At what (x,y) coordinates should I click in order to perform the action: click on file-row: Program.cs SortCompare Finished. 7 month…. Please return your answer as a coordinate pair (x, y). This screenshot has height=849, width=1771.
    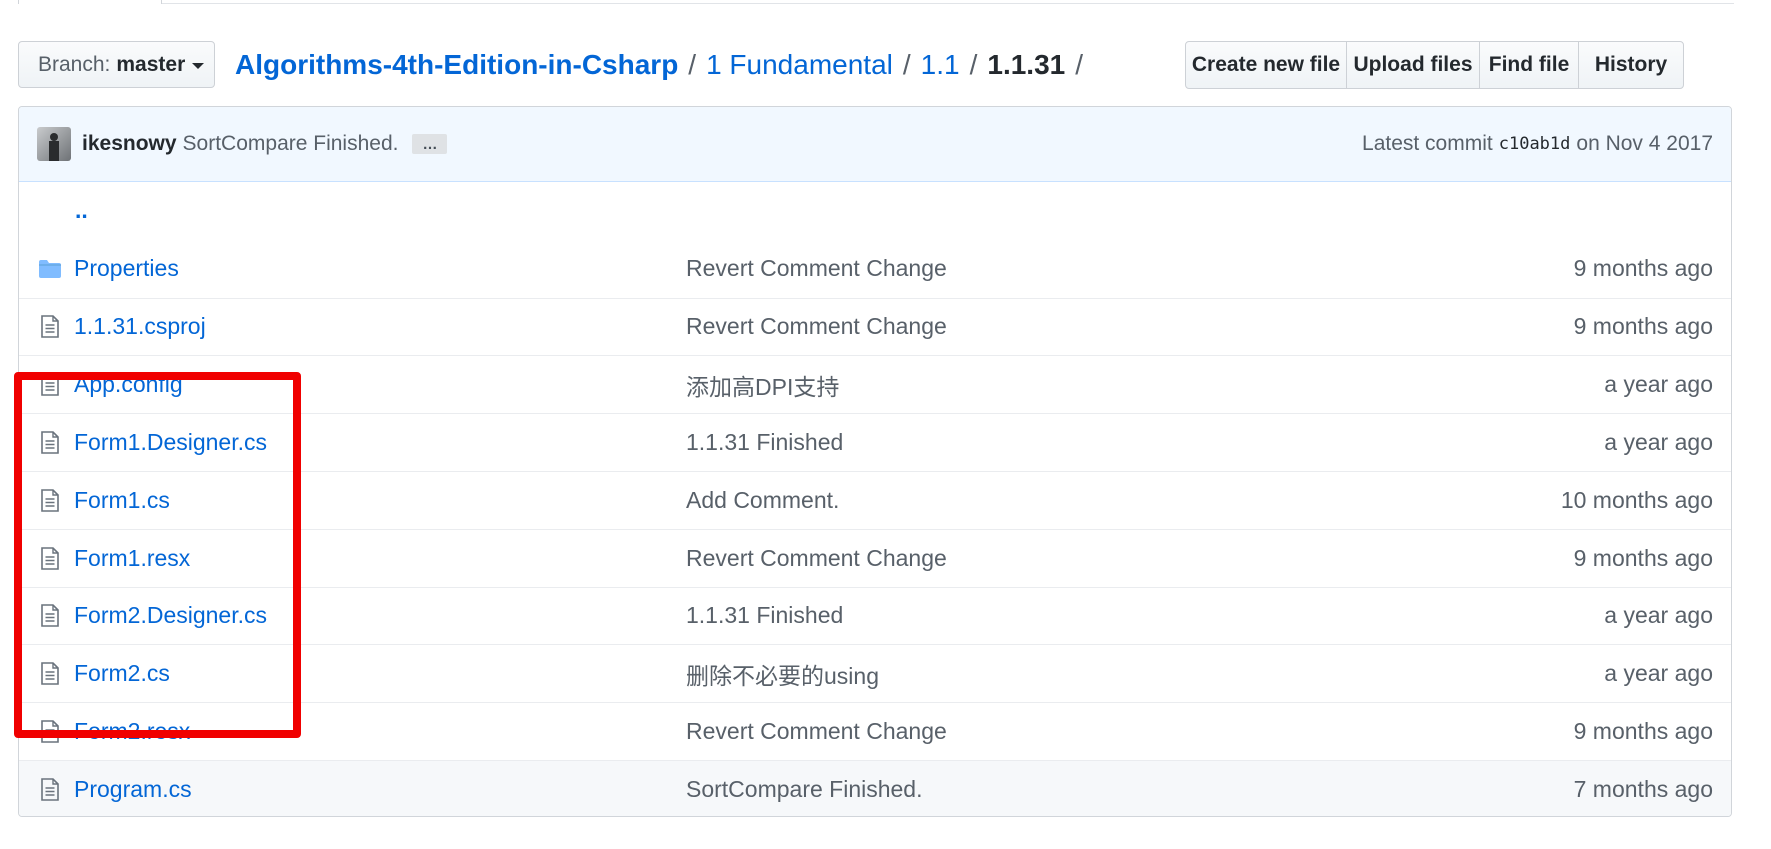
    Looking at the image, I should click on (875, 787).